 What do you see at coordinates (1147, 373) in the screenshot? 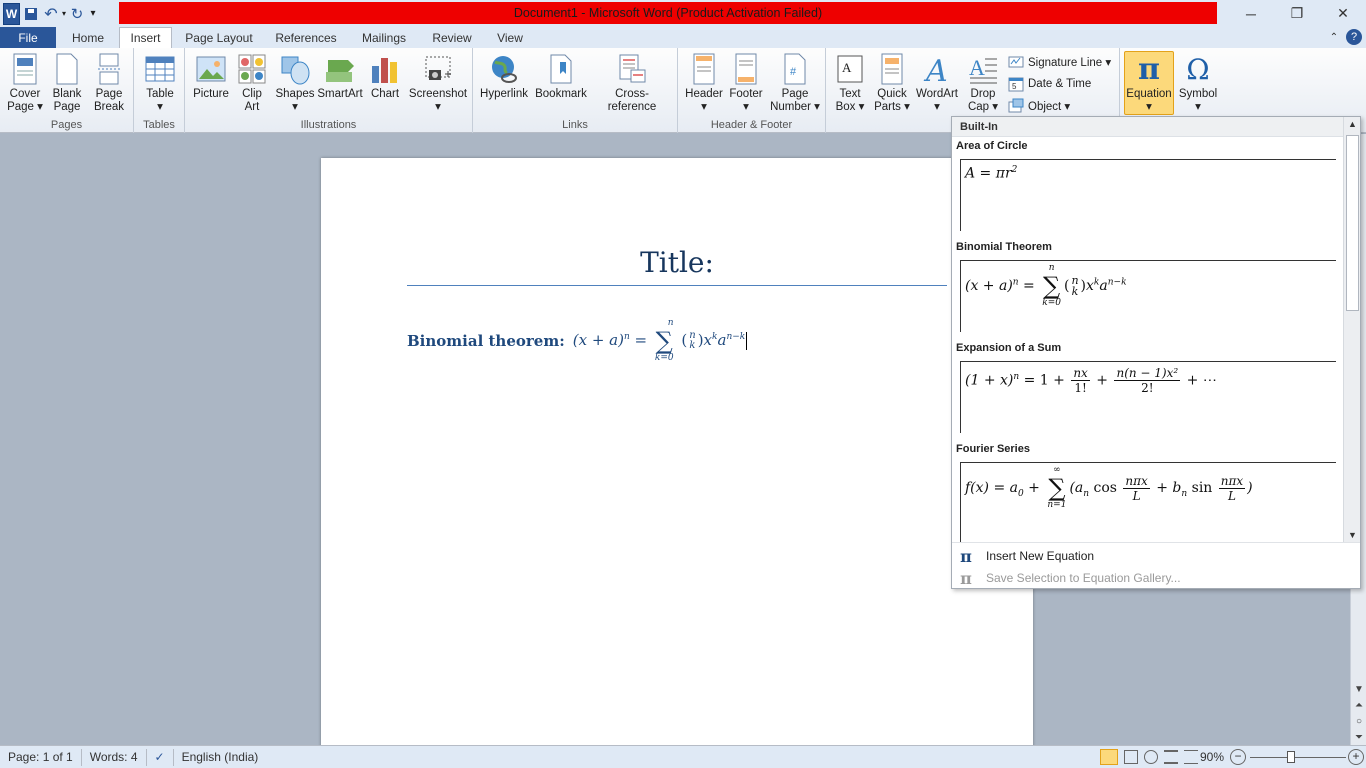
I see `gallery-exp-frac2-num: n(n − 1)x²` at bounding box center [1147, 373].